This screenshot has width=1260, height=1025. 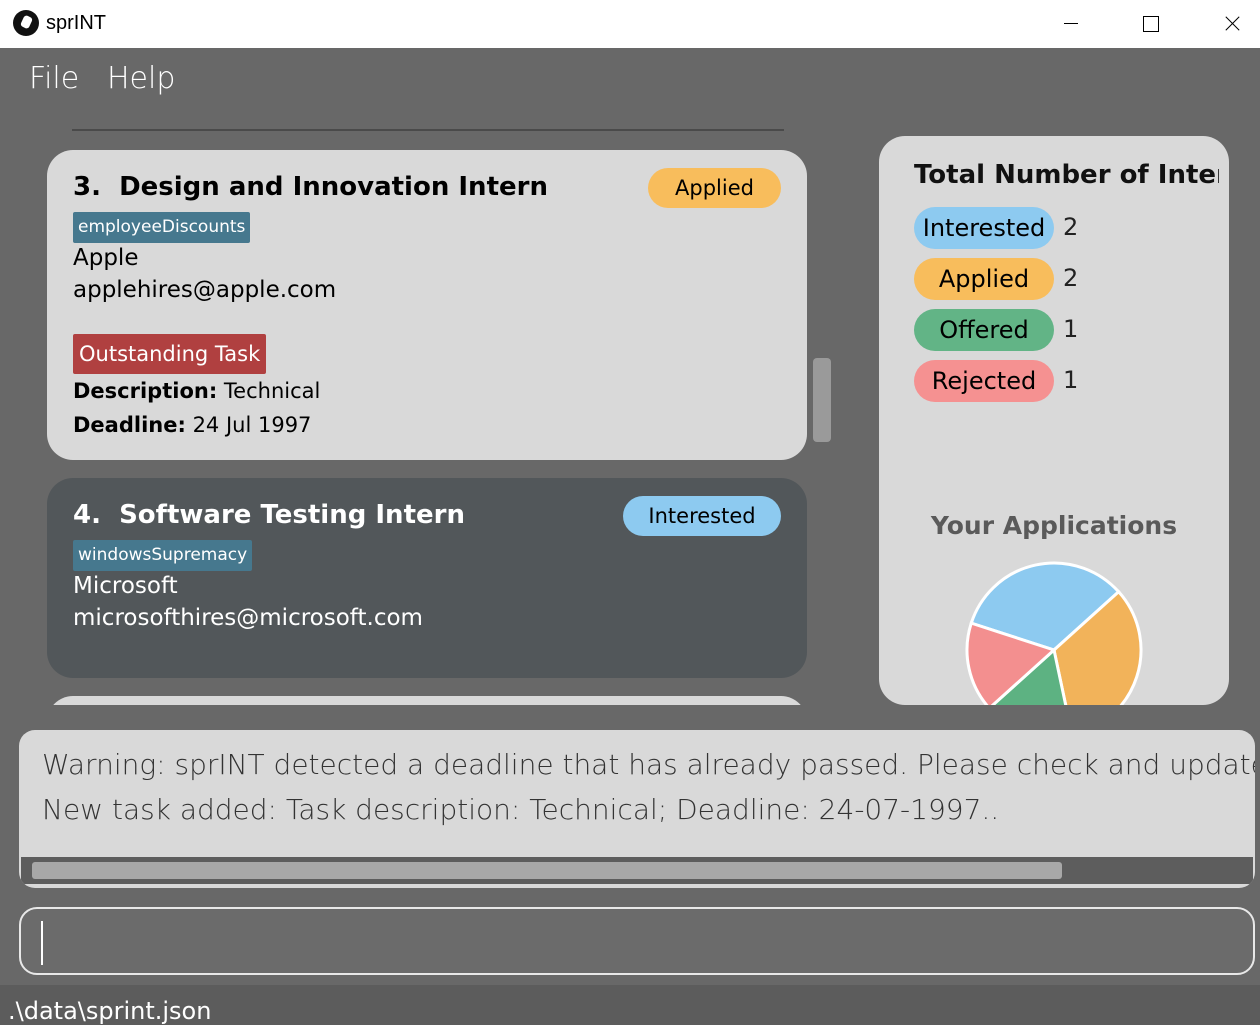 What do you see at coordinates (427, 700) in the screenshot?
I see `application-card` at bounding box center [427, 700].